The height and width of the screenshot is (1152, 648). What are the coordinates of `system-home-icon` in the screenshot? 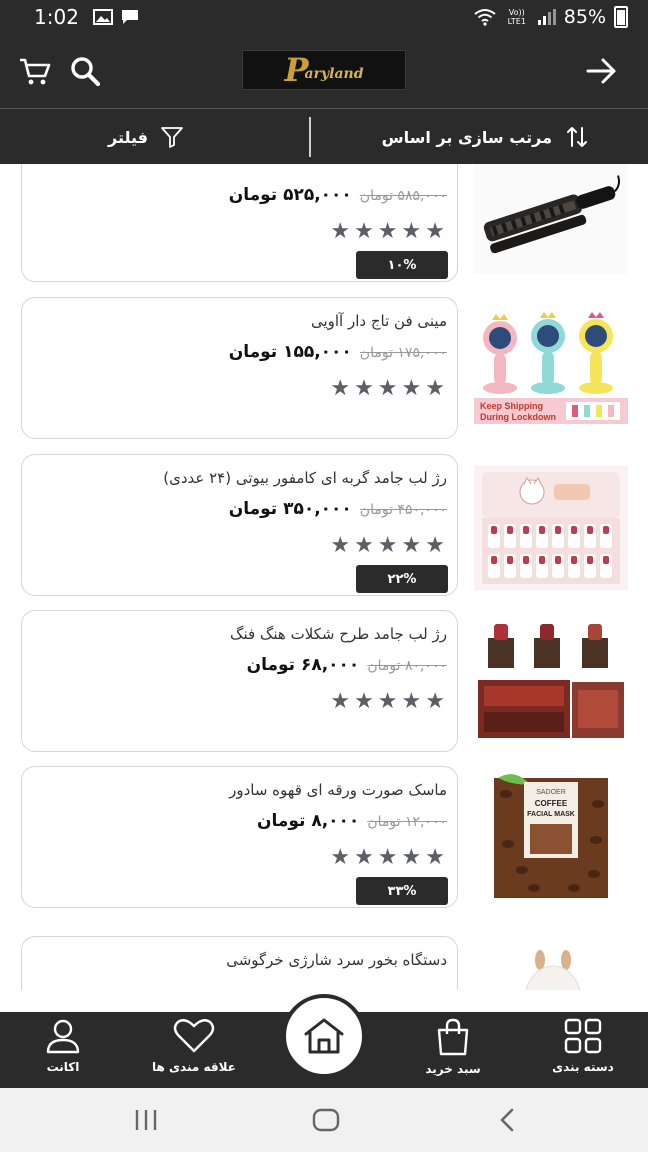 It's located at (326, 1120).